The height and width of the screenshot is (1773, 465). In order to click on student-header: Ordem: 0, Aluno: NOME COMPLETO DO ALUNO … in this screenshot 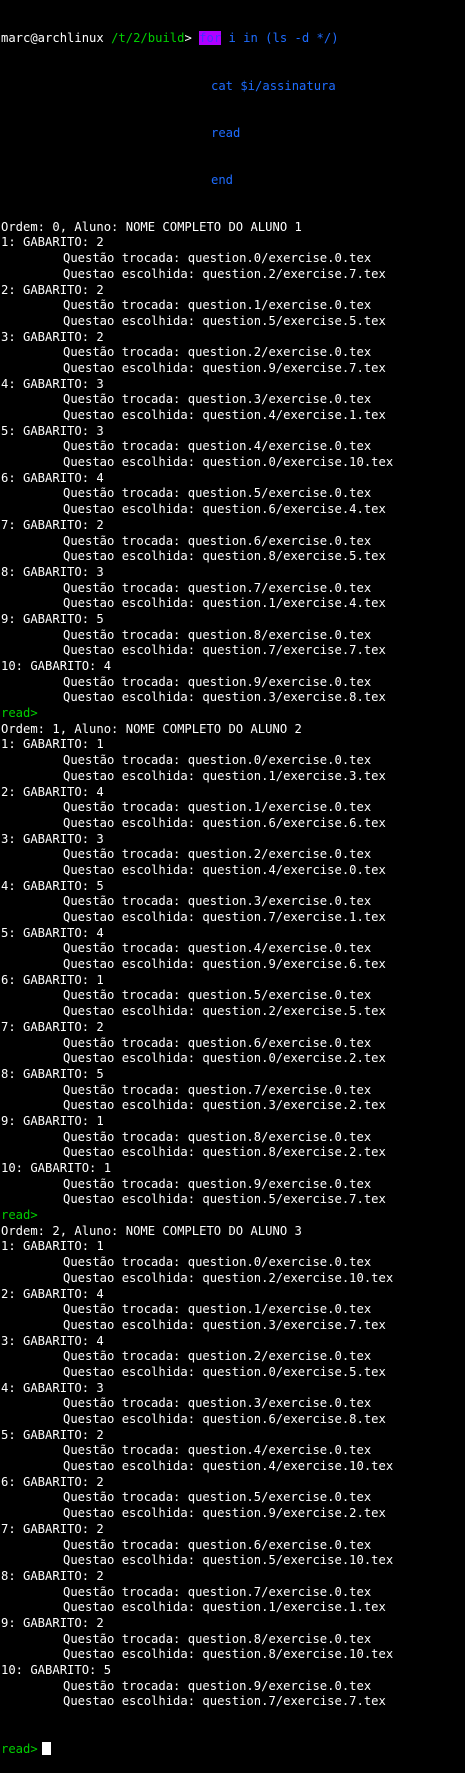, I will do `click(151, 226)`.